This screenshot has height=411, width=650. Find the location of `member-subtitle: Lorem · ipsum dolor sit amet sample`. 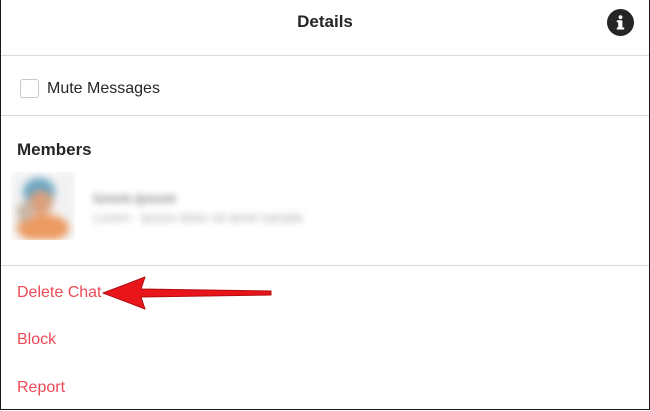

member-subtitle: Lorem · ipsum dolor sit amet sample is located at coordinates (198, 217).